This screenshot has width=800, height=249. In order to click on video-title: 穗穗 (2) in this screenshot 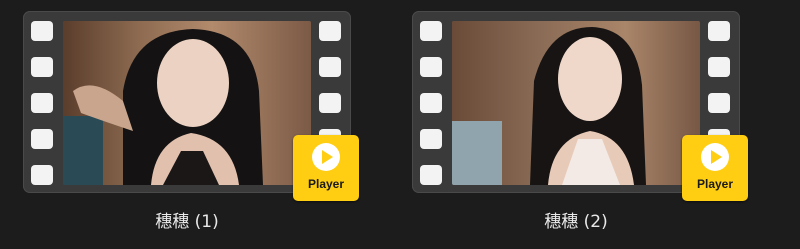, I will do `click(576, 219)`.